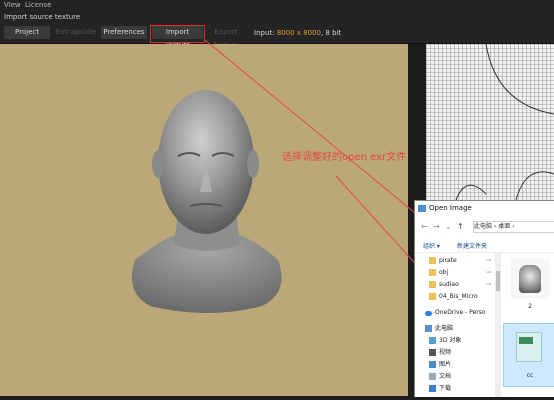 The width and height of the screenshot is (554, 400). I want to click on scrollbar-thumb, so click(498, 281).